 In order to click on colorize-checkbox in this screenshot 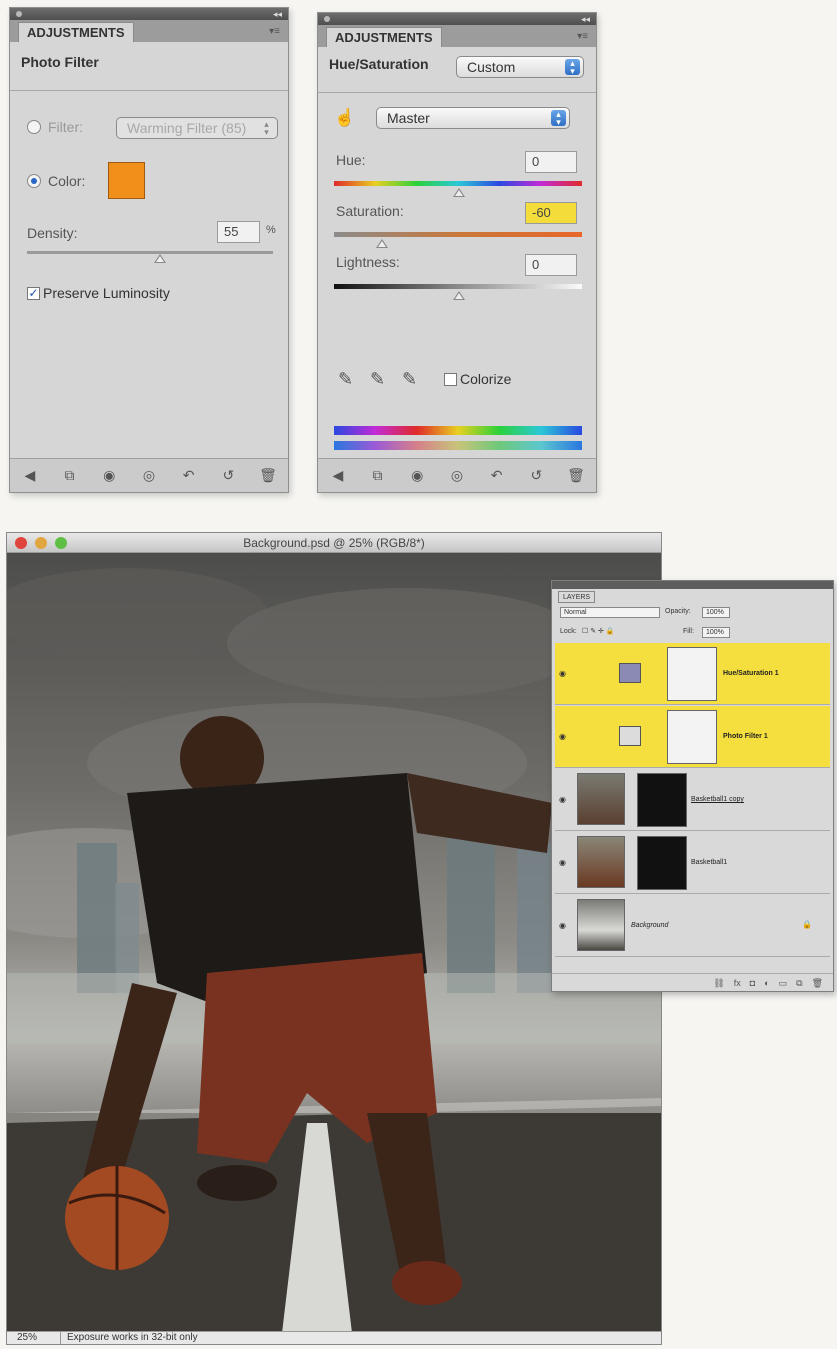, I will do `click(450, 379)`.